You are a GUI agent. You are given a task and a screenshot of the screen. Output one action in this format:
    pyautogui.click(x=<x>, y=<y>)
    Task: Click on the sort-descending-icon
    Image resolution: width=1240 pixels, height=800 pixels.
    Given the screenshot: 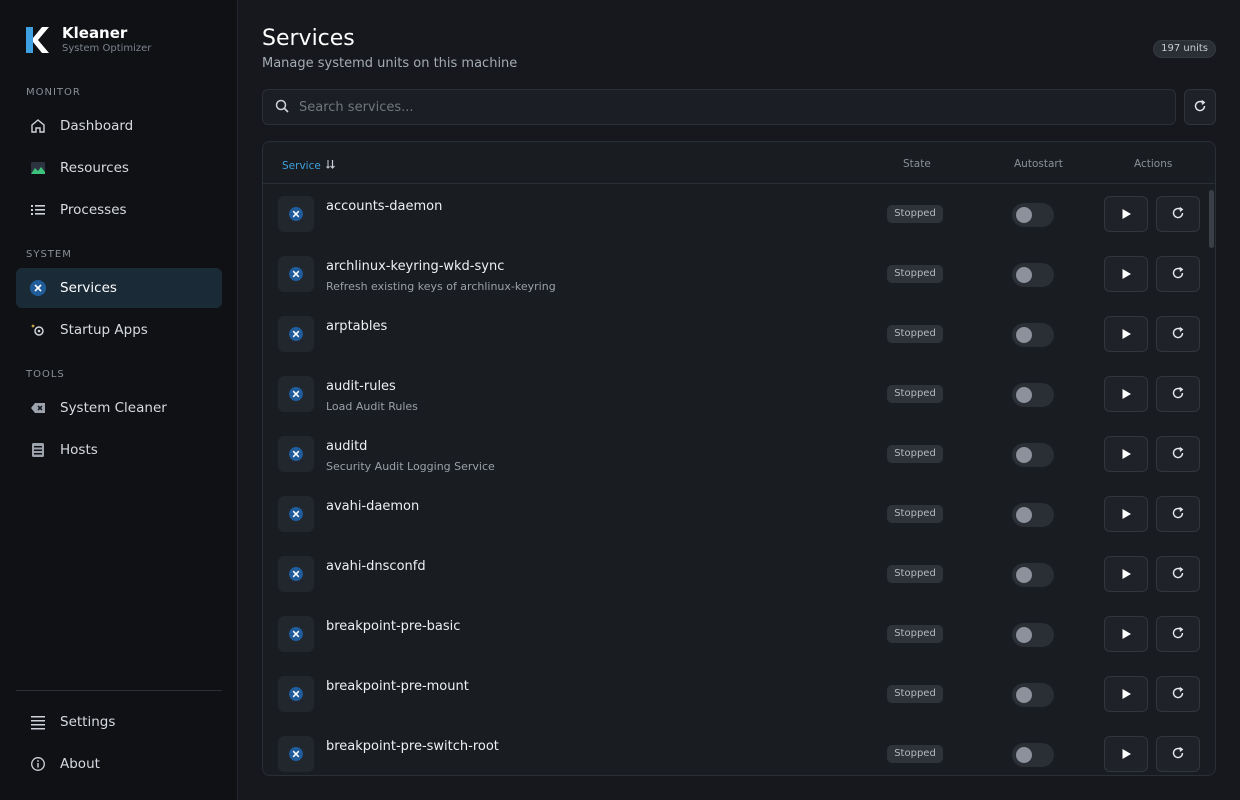 What is the action you would take?
    pyautogui.click(x=331, y=165)
    